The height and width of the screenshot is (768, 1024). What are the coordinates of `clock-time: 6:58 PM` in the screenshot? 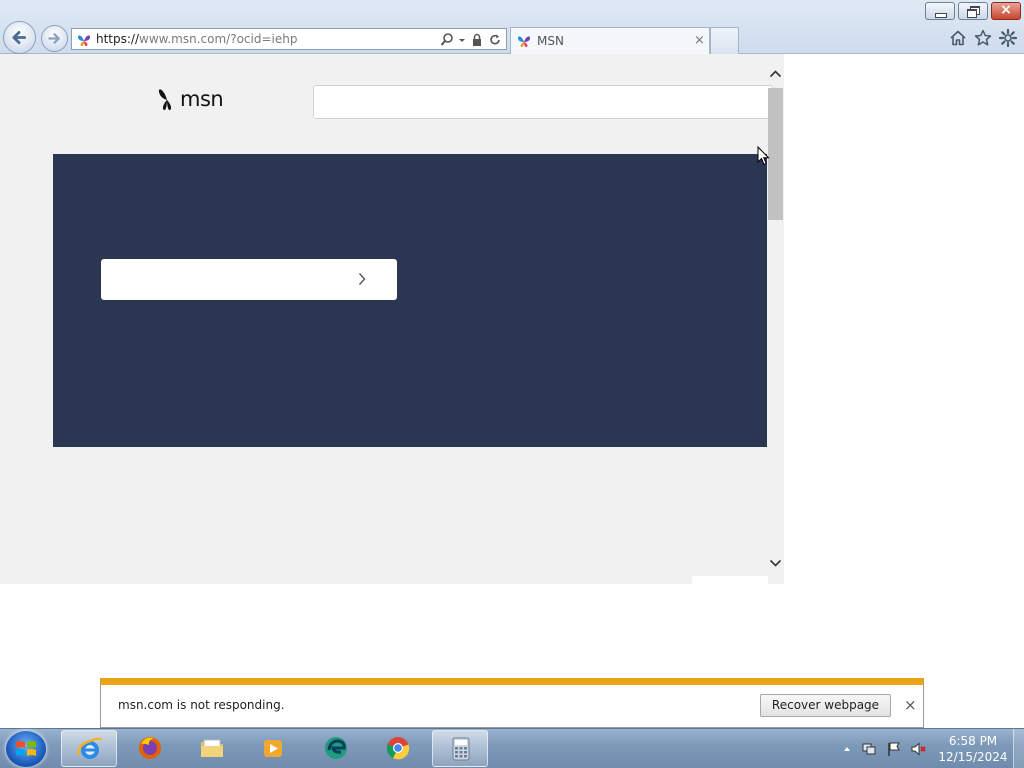 It's located at (973, 741).